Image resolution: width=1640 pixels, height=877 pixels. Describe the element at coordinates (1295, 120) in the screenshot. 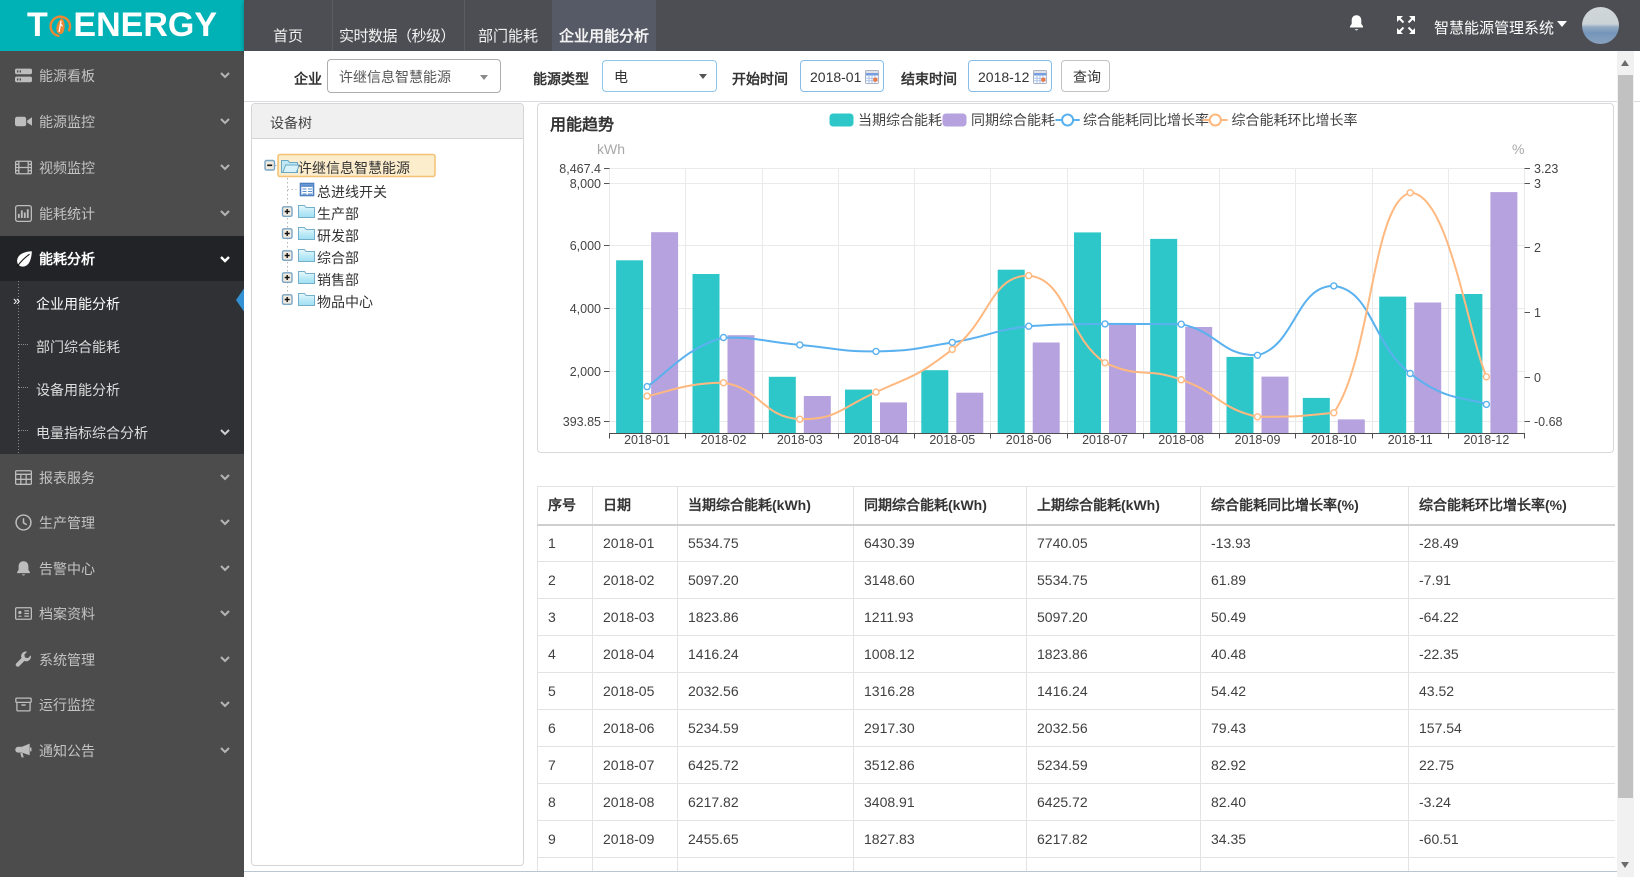

I see `svg-text: 综合能耗环比增长率` at that location.